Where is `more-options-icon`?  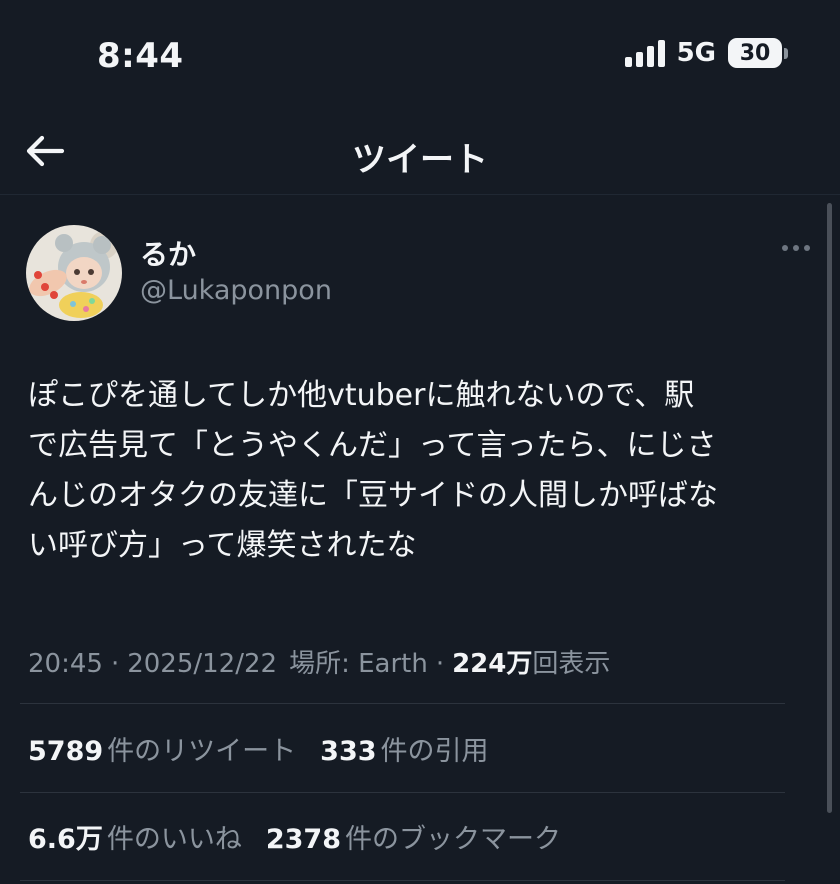
more-options-icon is located at coordinates (796, 248).